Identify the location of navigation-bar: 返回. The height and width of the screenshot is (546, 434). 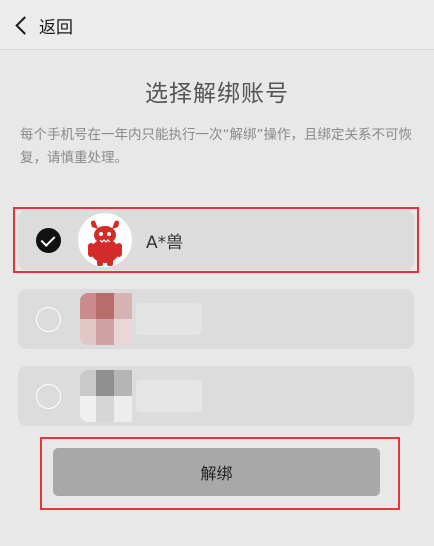
(217, 25).